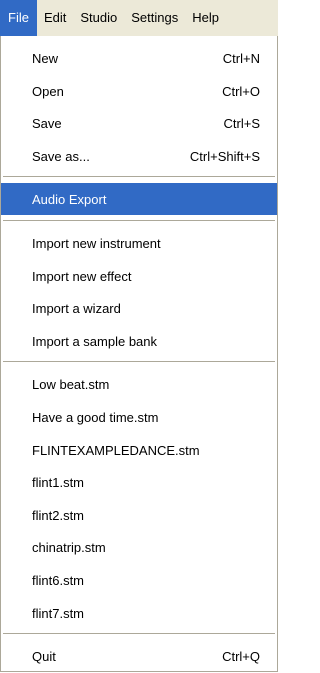  What do you see at coordinates (154, 18) in the screenshot?
I see `menu-settings: Settings` at bounding box center [154, 18].